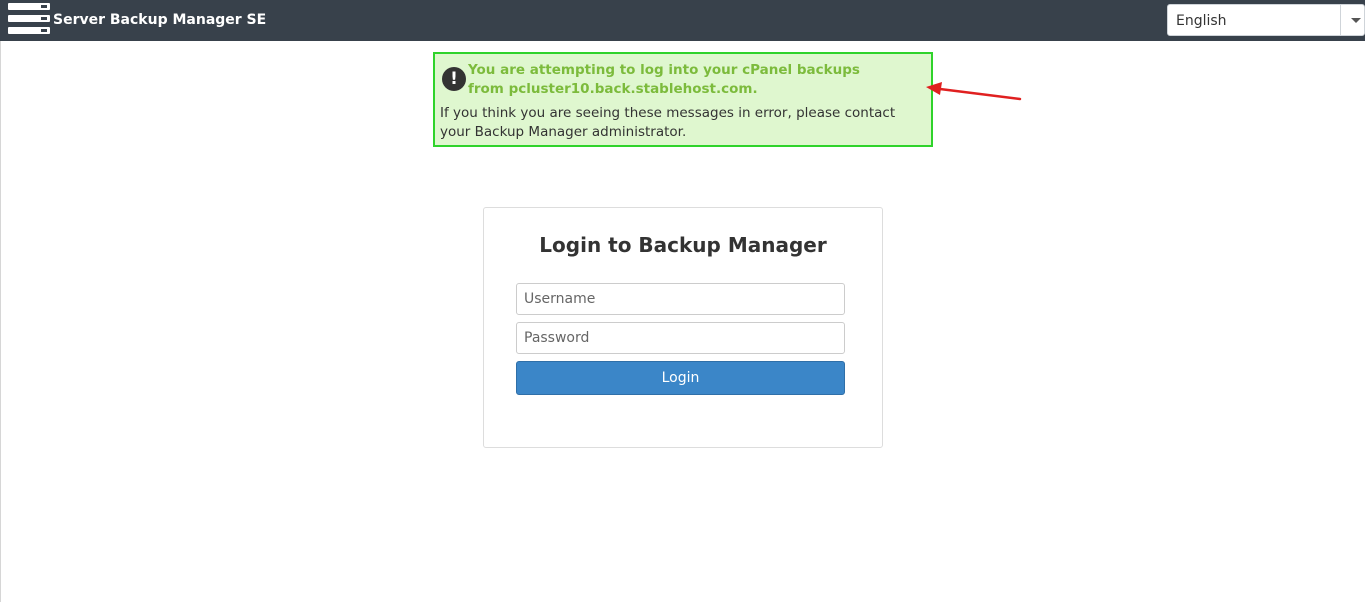 The image size is (1365, 602). I want to click on page-left-border, so click(0, 321).